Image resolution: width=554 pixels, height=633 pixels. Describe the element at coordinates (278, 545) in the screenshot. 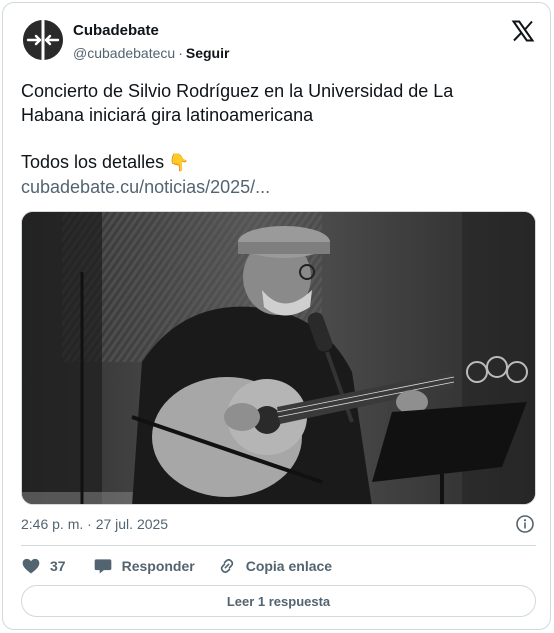

I see `divider` at that location.